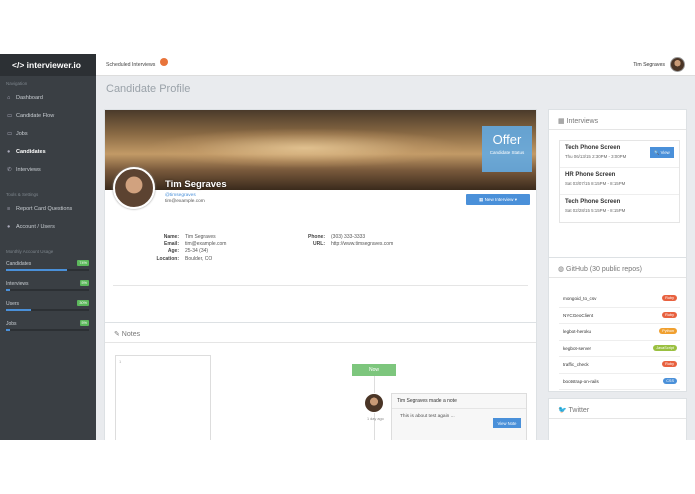  What do you see at coordinates (84, 323) in the screenshot?
I see `usage-badge: 5%` at bounding box center [84, 323].